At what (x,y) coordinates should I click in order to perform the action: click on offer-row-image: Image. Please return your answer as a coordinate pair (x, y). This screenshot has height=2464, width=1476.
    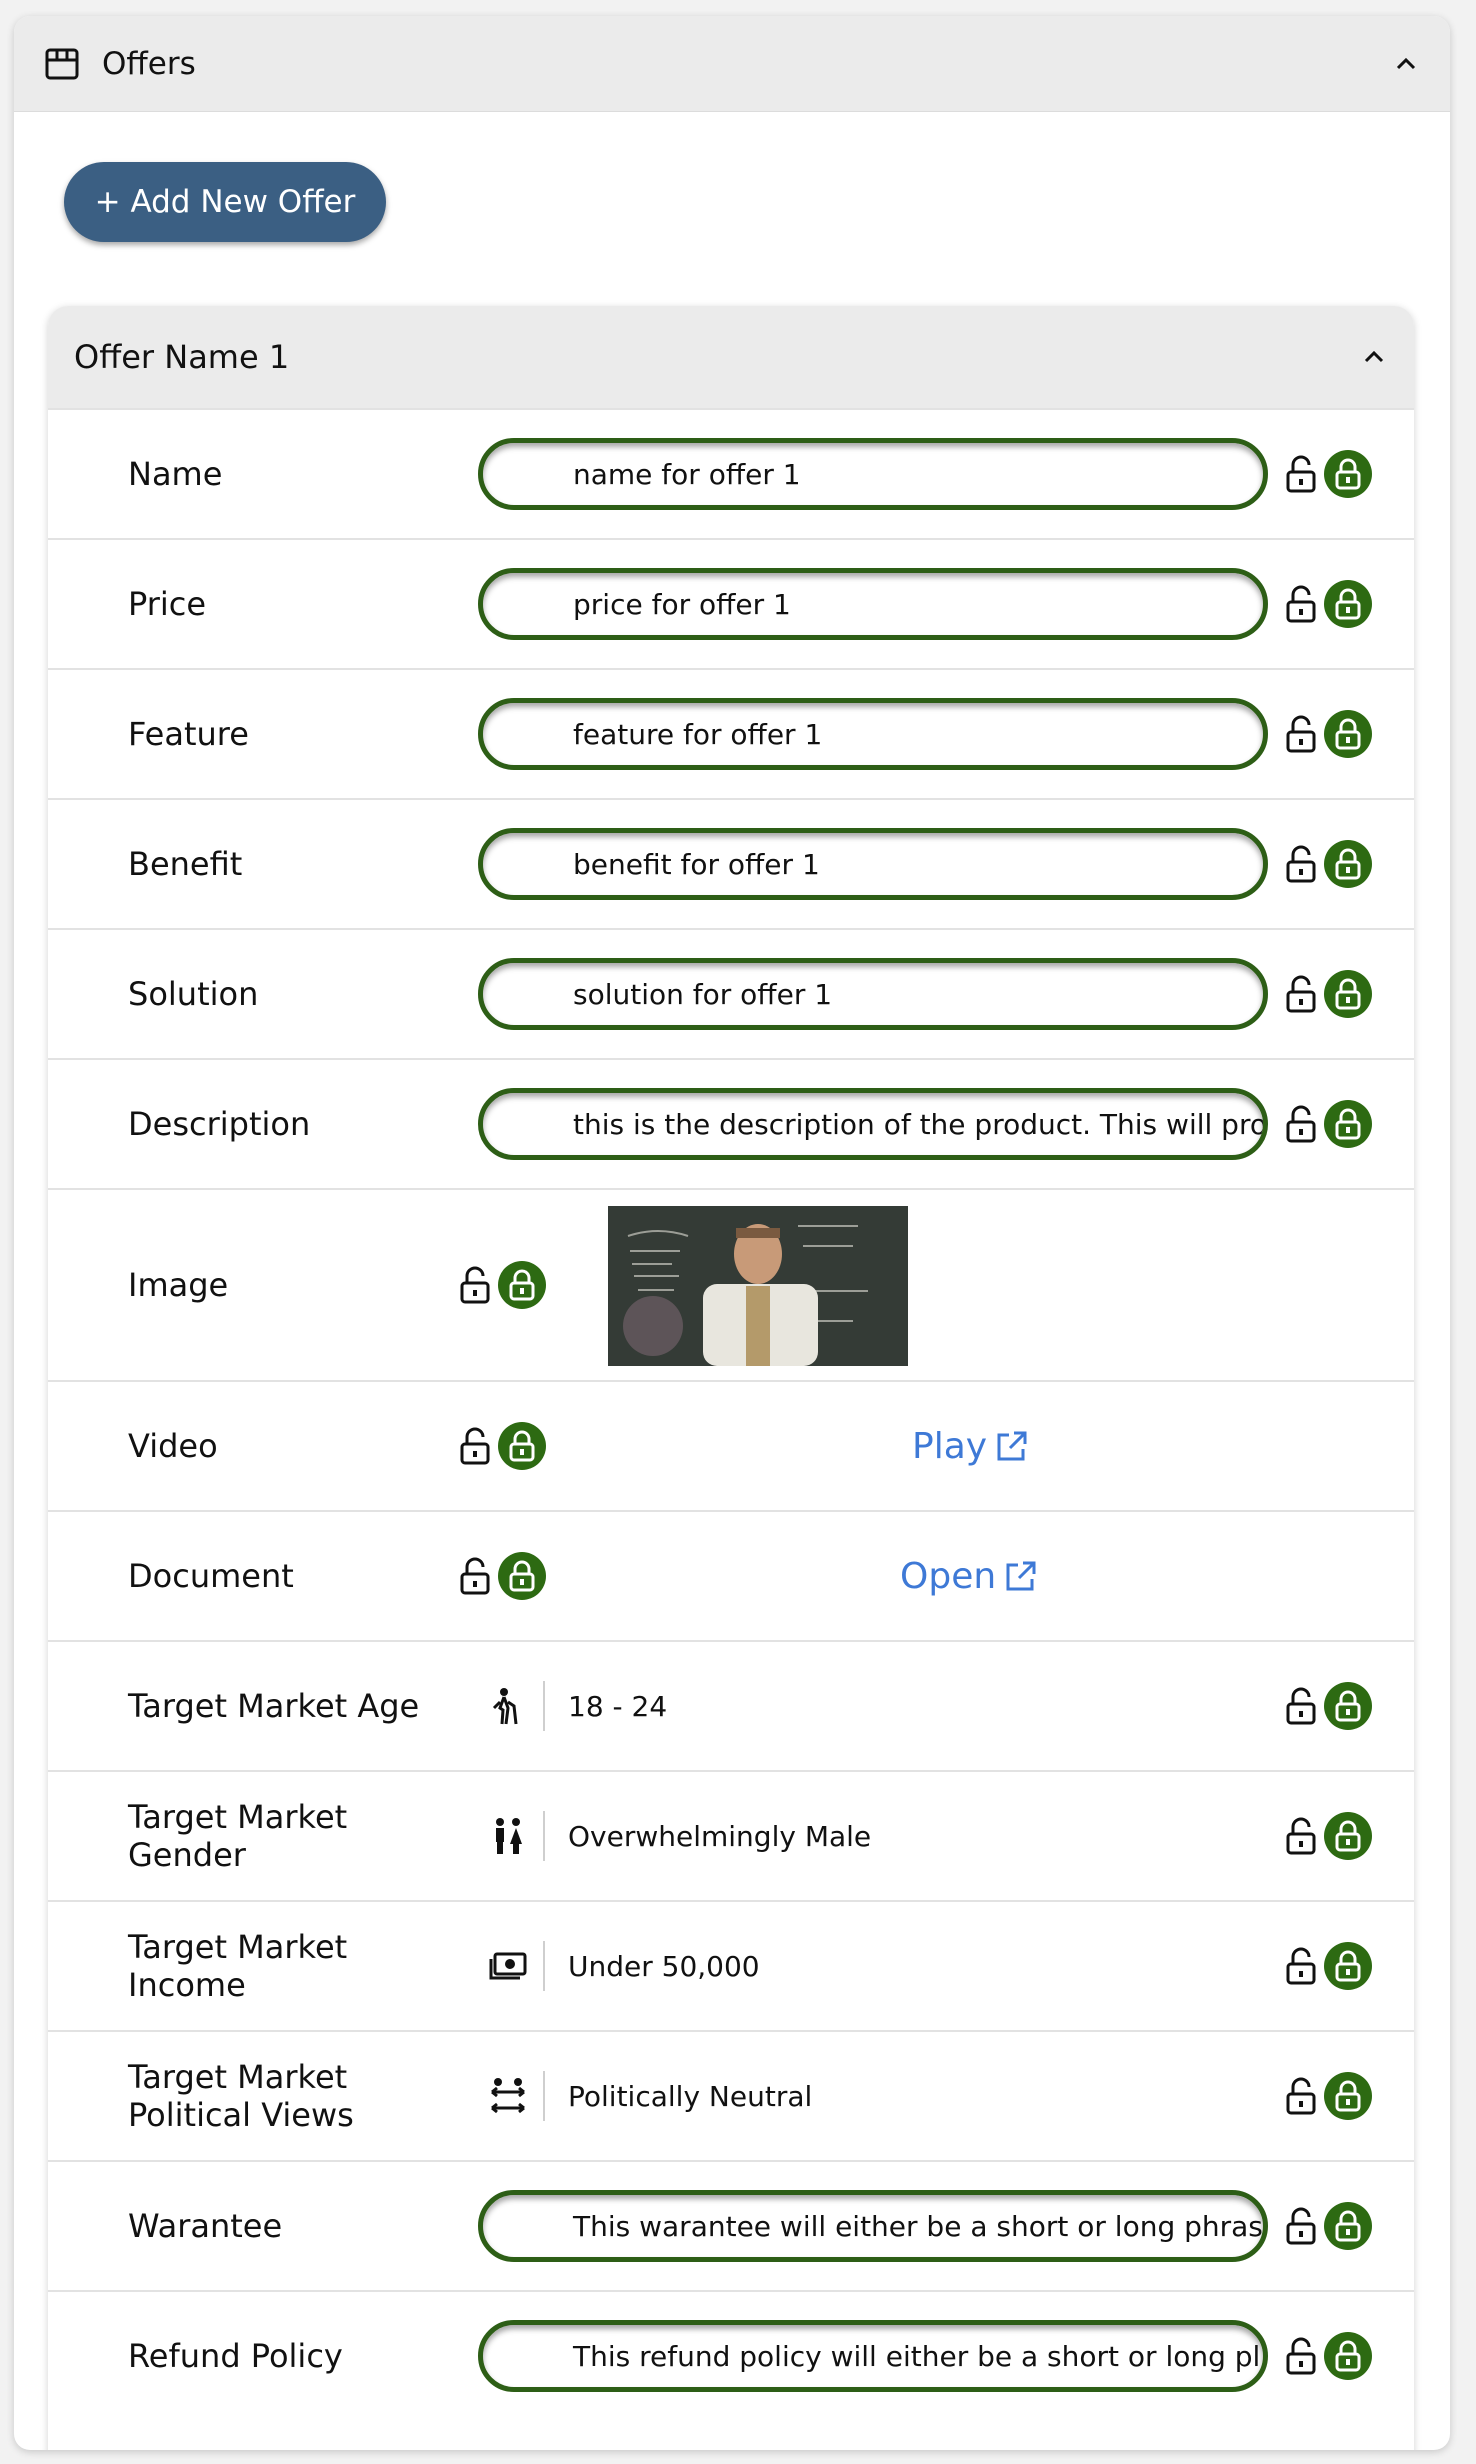
    Looking at the image, I should click on (731, 1284).